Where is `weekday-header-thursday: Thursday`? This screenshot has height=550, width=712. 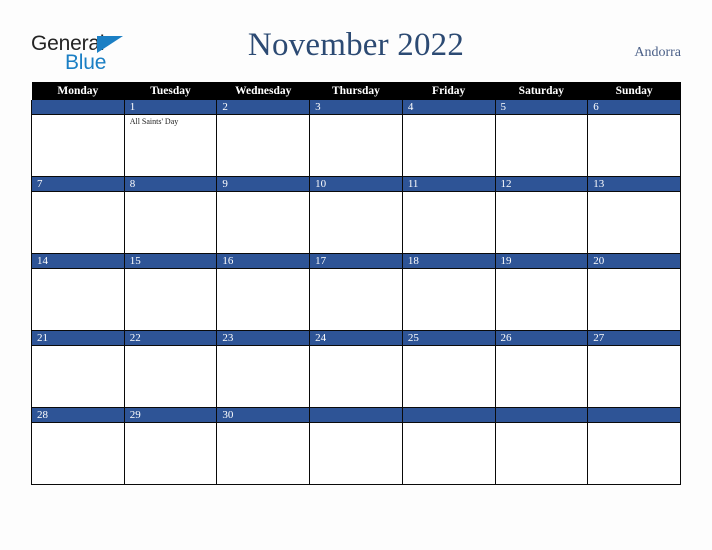 weekday-header-thursday: Thursday is located at coordinates (356, 91).